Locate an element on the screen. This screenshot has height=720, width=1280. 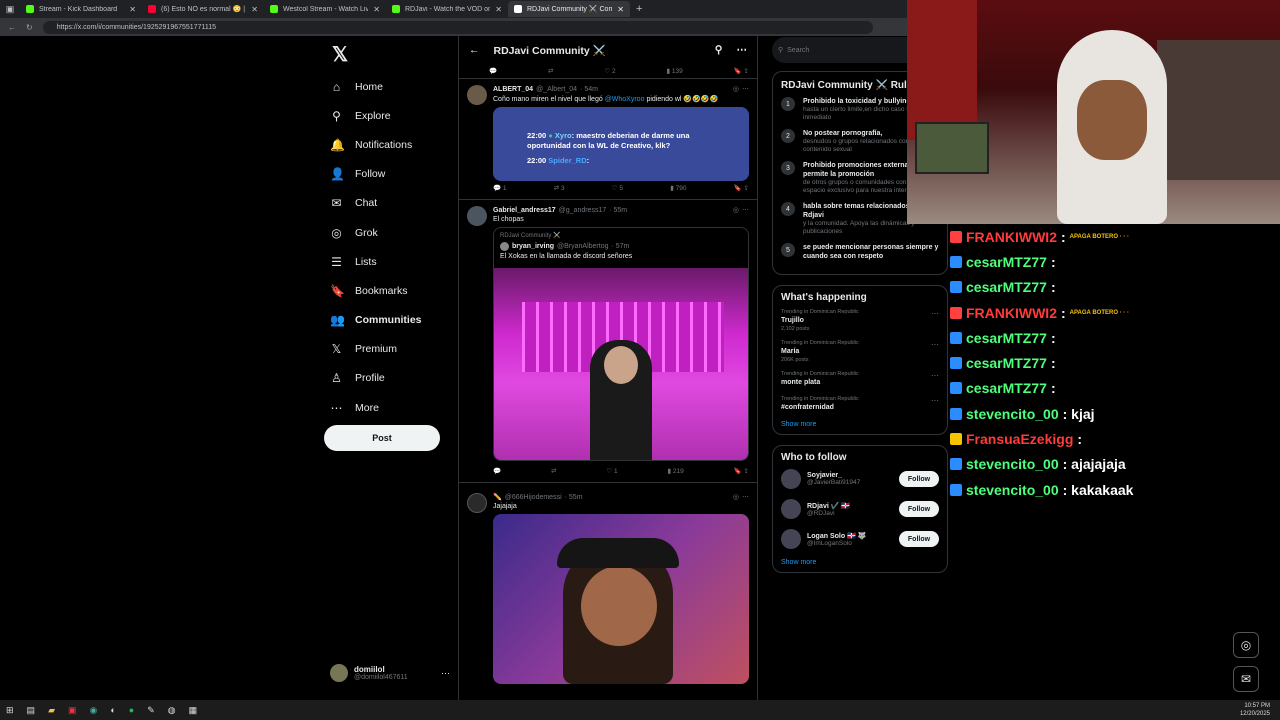
follow-suggestion: RDjavi ✔️ 🇩🇴 @RDJavi Follow is located at coordinates (860, 509).